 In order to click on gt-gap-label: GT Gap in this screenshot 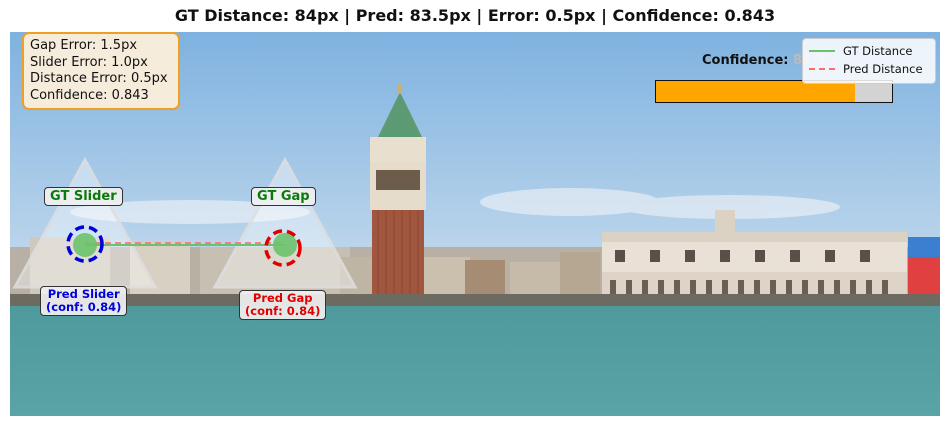, I will do `click(283, 196)`.